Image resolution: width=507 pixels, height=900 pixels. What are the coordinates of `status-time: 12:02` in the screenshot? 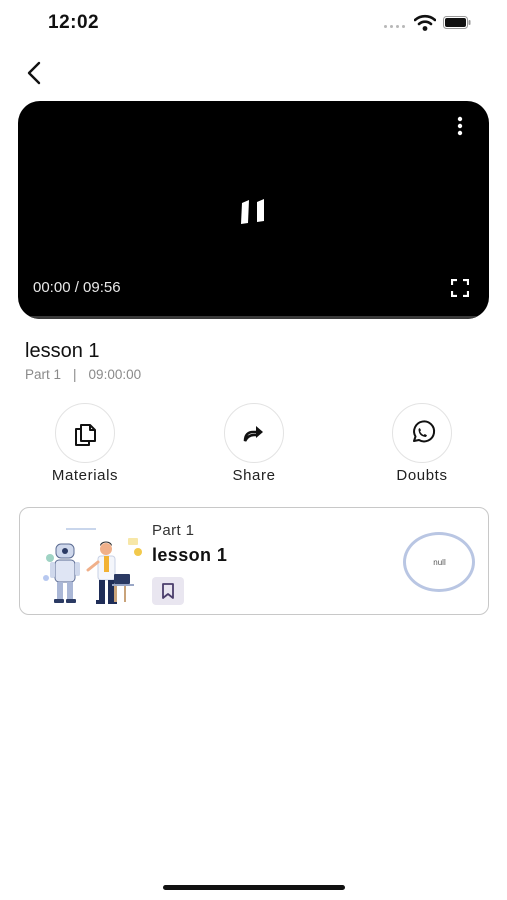 It's located at (74, 22).